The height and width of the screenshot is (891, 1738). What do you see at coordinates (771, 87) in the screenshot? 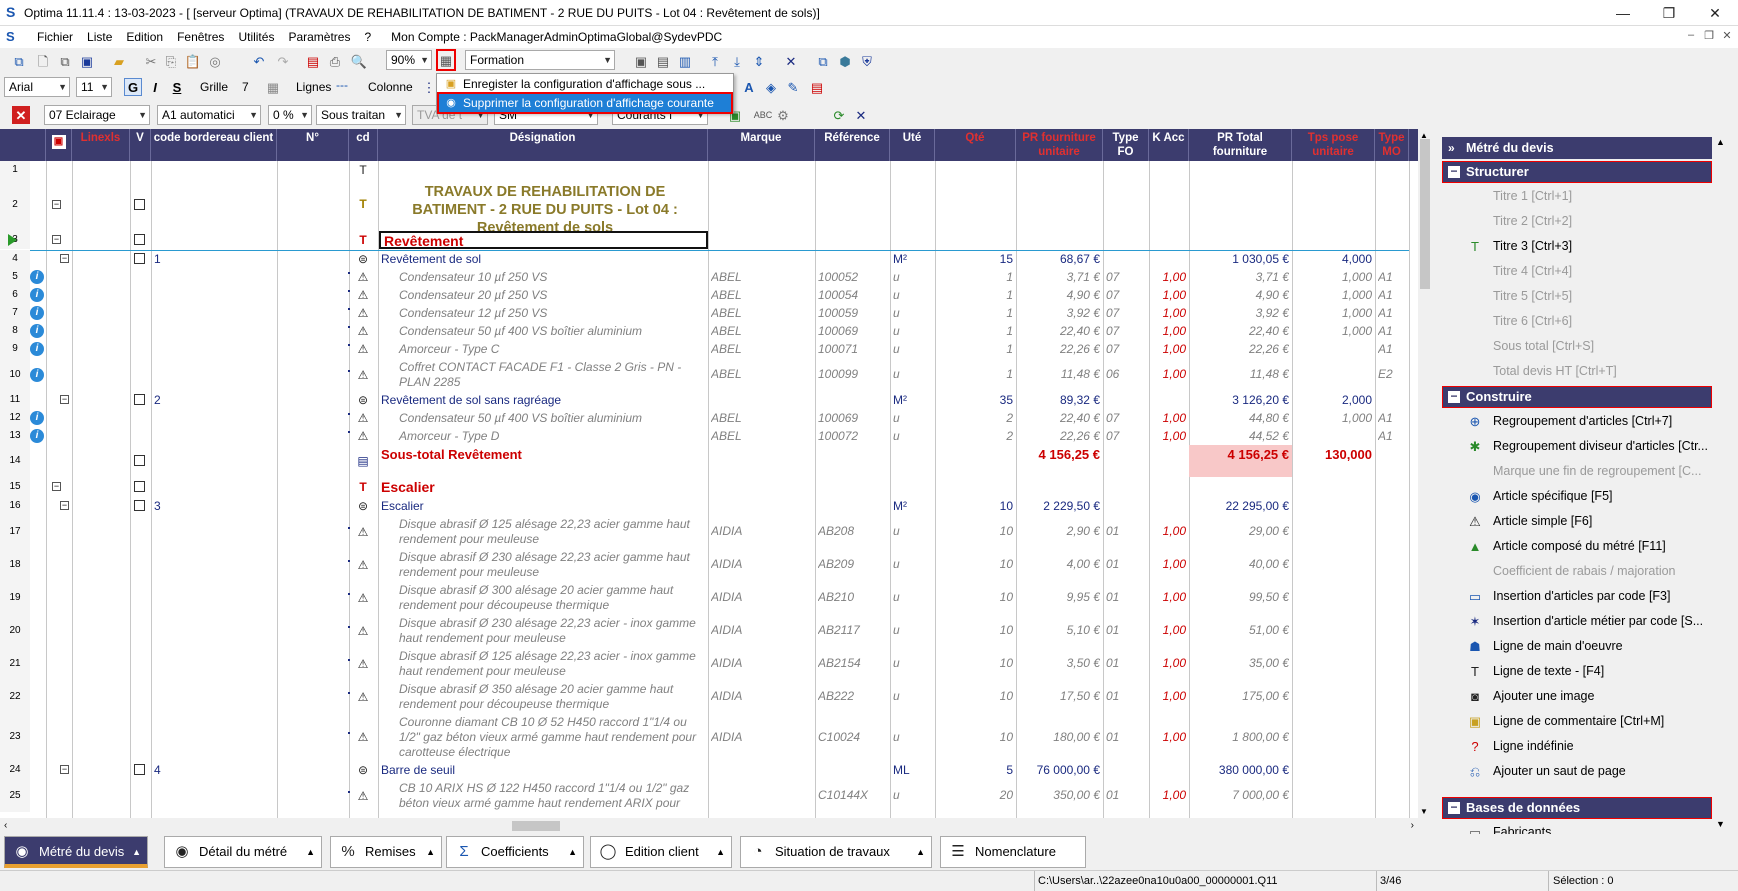
I see `fill-color-icon: ◈` at bounding box center [771, 87].